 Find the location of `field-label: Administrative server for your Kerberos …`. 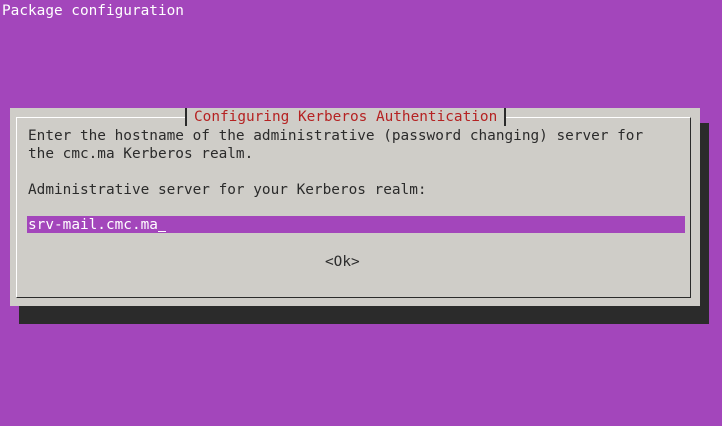

field-label: Administrative server for your Kerberos … is located at coordinates (227, 190).